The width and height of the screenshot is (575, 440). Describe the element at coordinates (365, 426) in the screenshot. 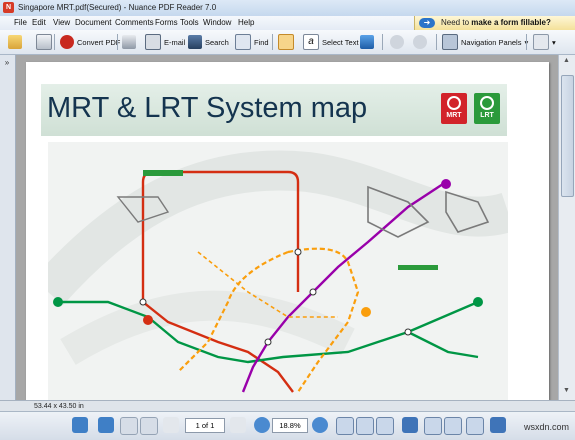

I see `fit-page-icon` at that location.